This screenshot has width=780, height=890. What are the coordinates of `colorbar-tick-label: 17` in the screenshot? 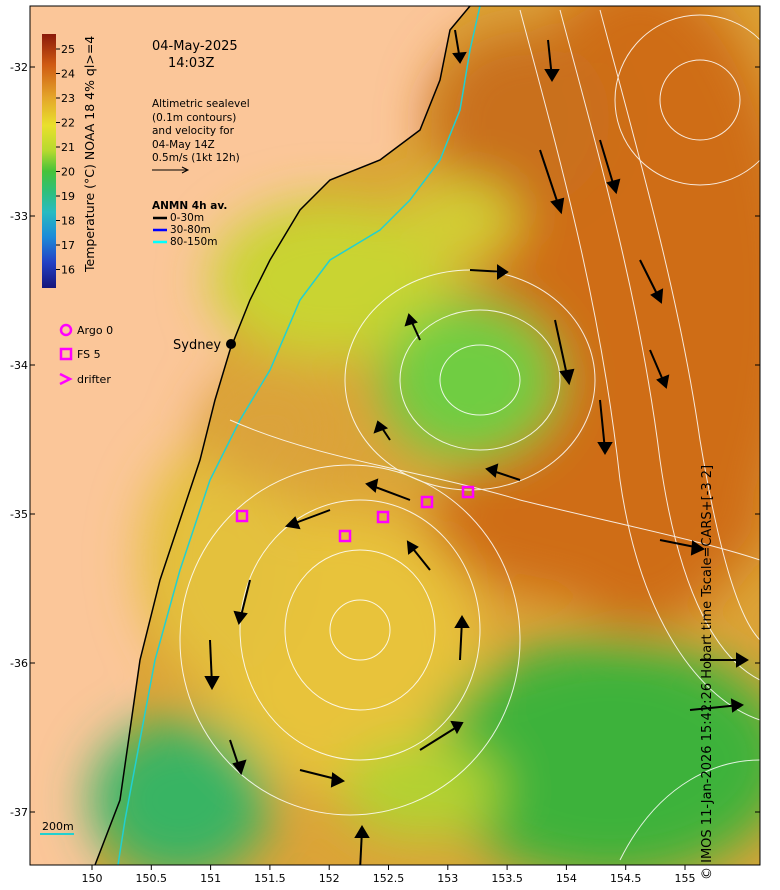 It's located at (68, 245).